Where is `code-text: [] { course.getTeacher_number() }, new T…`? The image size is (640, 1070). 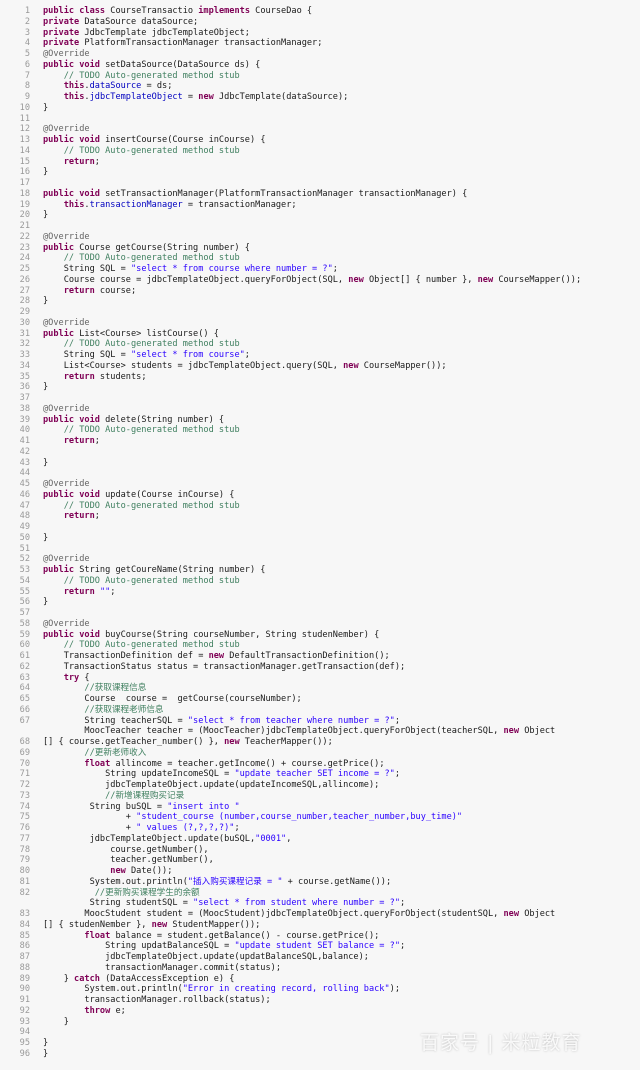 code-text: [] { course.getTeacher_number() }, new T… is located at coordinates (188, 742).